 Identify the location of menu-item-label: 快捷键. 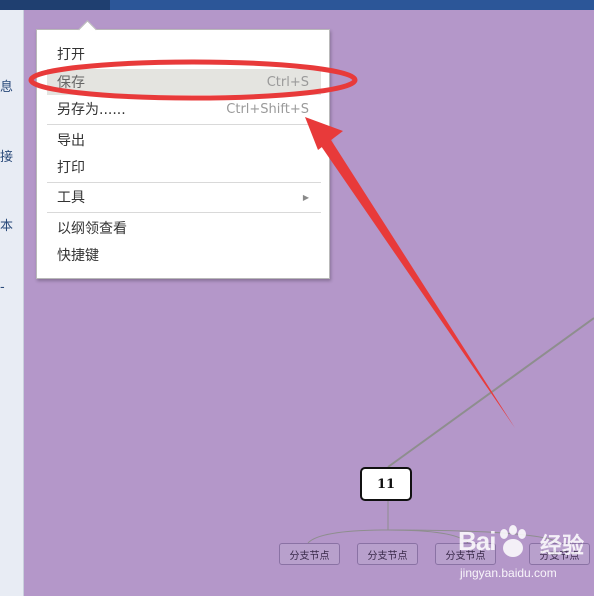
(78, 256).